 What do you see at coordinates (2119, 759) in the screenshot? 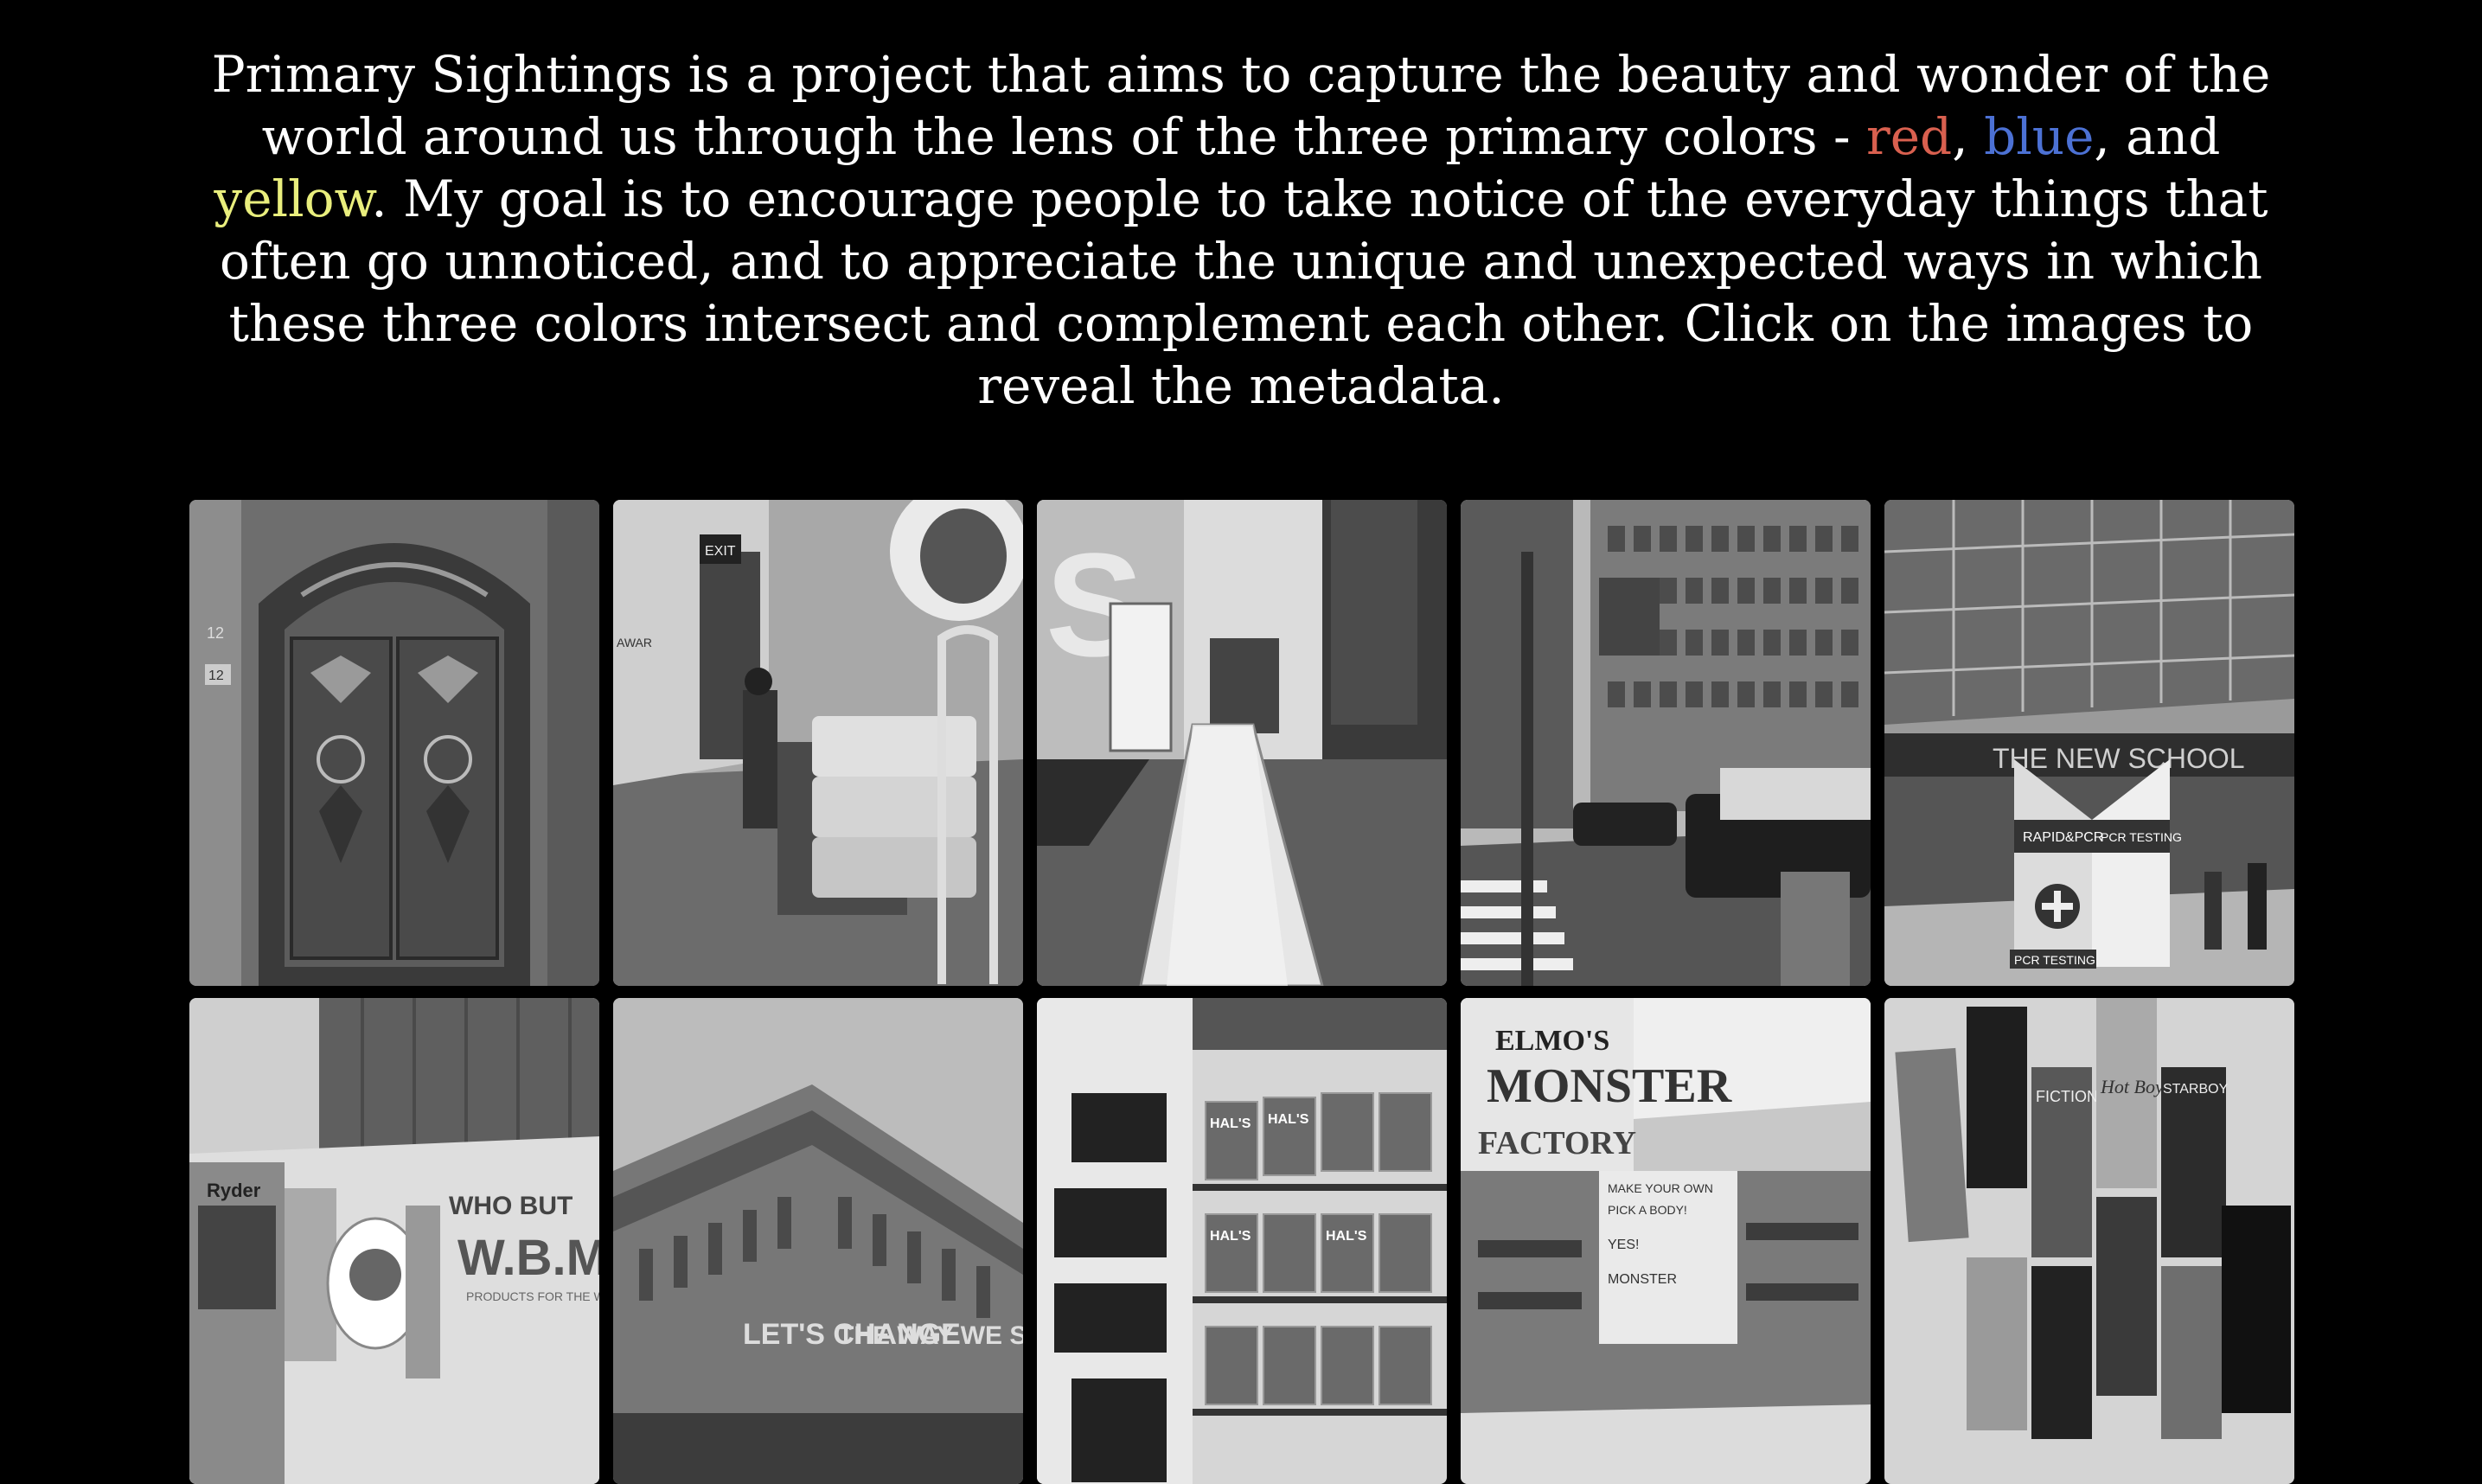
I see `school-name-text: THE NEW SCHOOL` at bounding box center [2119, 759].